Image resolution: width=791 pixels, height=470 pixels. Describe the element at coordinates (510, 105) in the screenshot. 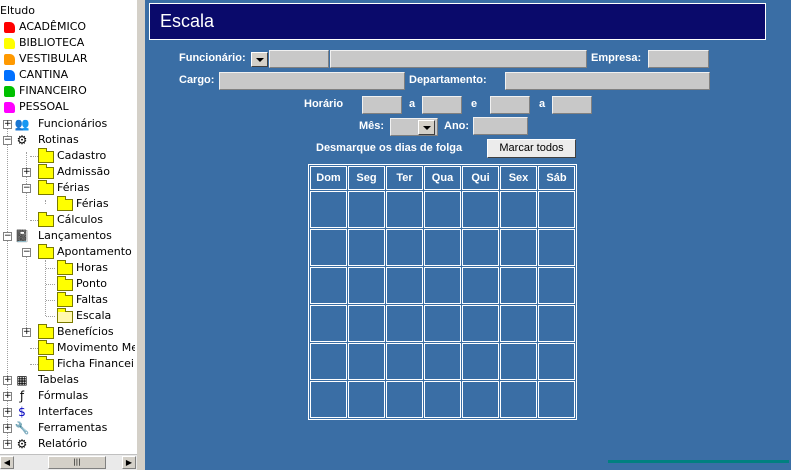

I see `horario2-start-field` at that location.